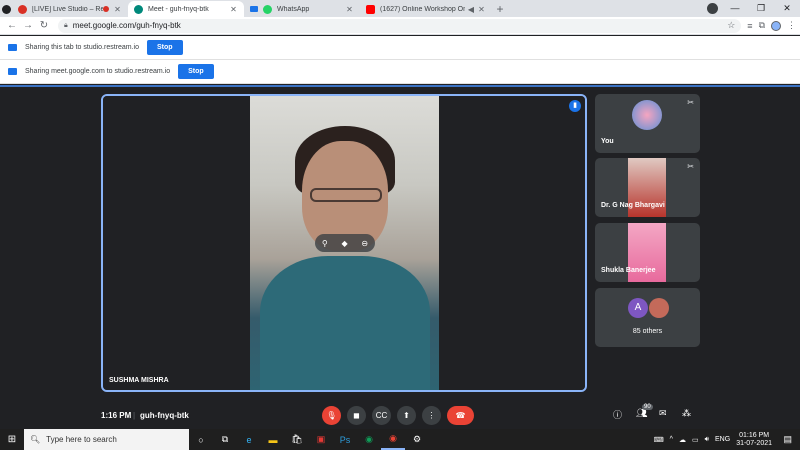  Describe the element at coordinates (633, 205) in the screenshot. I see `participant-name: Dr. G Nag Bhargavi` at that location.